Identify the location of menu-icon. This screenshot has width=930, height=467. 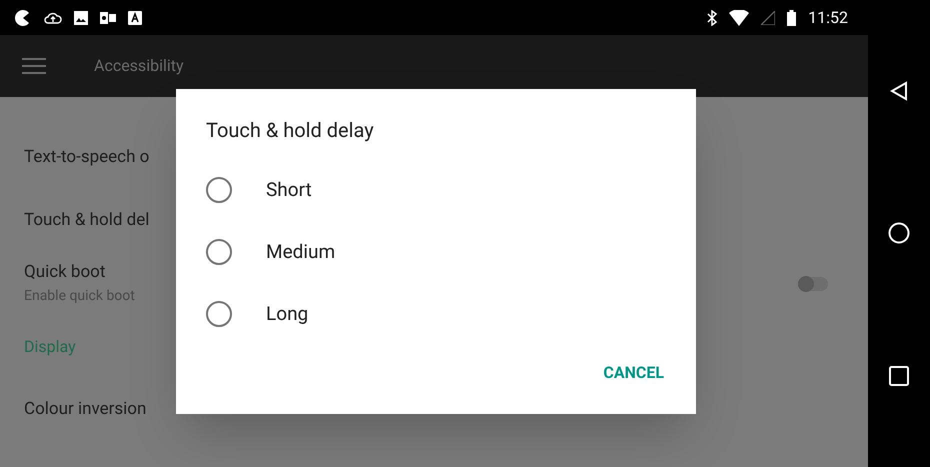
(34, 66).